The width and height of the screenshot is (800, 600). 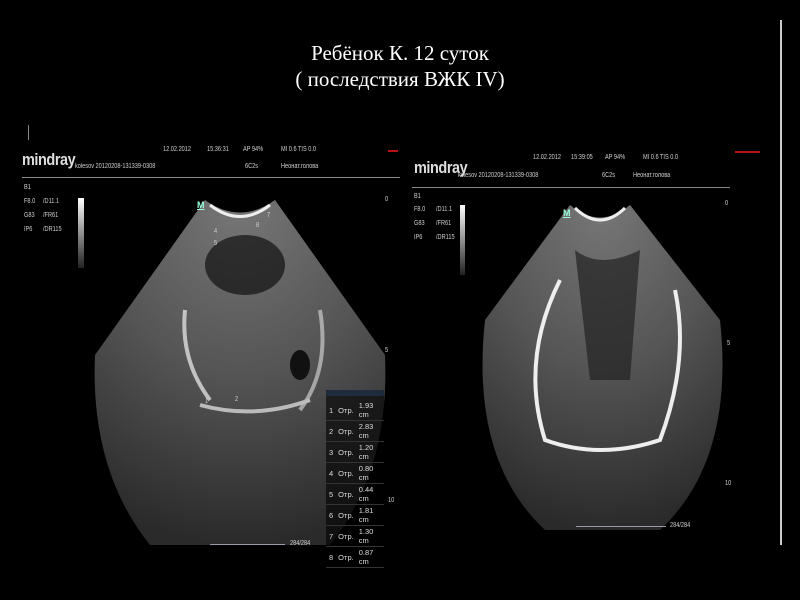 What do you see at coordinates (269, 215) in the screenshot?
I see `caliper-label: 7` at bounding box center [269, 215].